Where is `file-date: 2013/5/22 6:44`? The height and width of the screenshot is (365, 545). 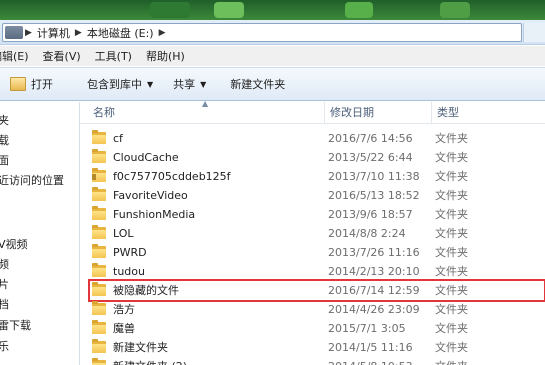 file-date: 2013/5/22 6:44 is located at coordinates (370, 157).